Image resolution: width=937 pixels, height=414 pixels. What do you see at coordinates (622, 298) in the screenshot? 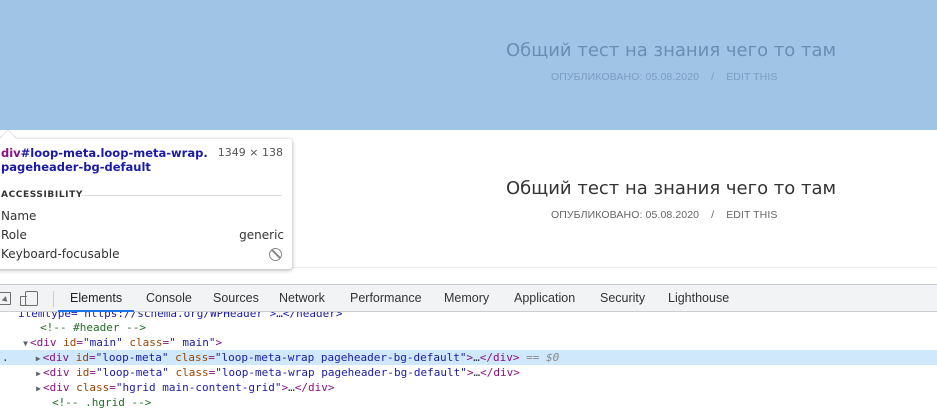
I see `tab-security: Security` at bounding box center [622, 298].